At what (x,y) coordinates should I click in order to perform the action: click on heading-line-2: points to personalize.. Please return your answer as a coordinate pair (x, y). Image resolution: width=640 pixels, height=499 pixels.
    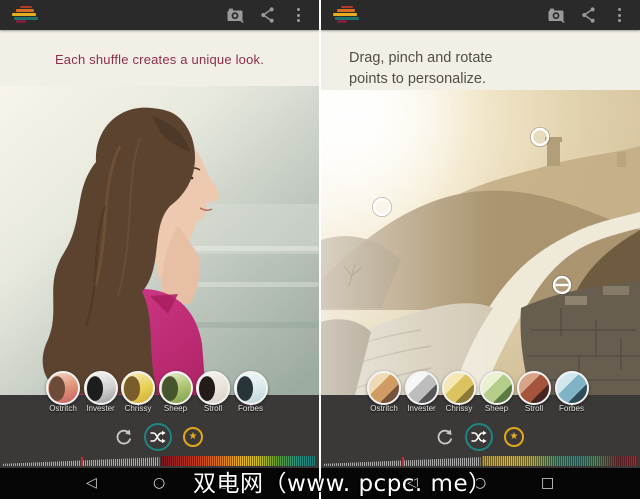
    Looking at the image, I should click on (418, 79).